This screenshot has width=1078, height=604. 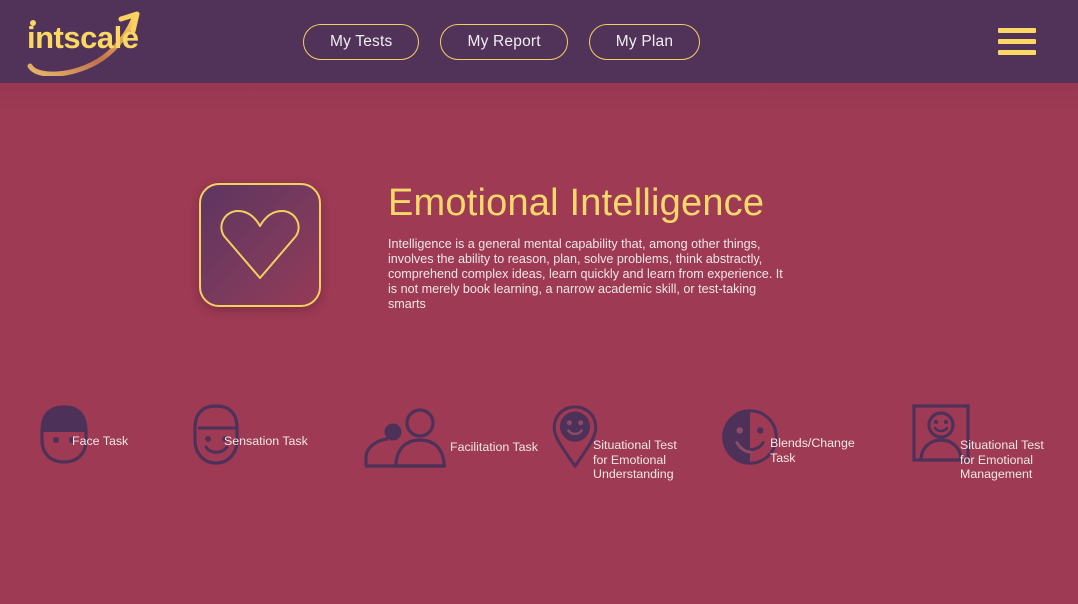 What do you see at coordinates (405, 438) in the screenshot?
I see `two-people-icon` at bounding box center [405, 438].